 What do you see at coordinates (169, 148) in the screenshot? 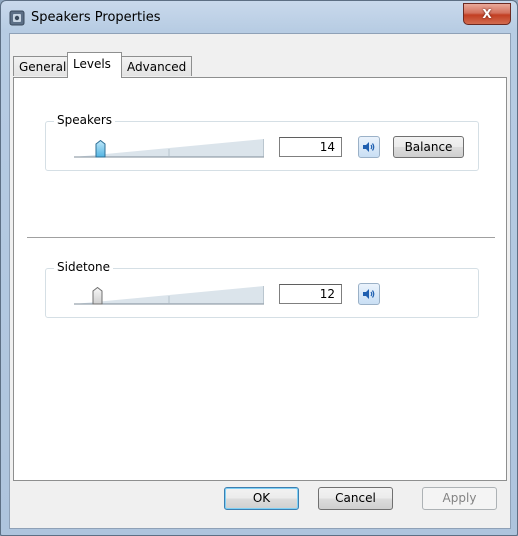
I see `speakers-volume-slider` at bounding box center [169, 148].